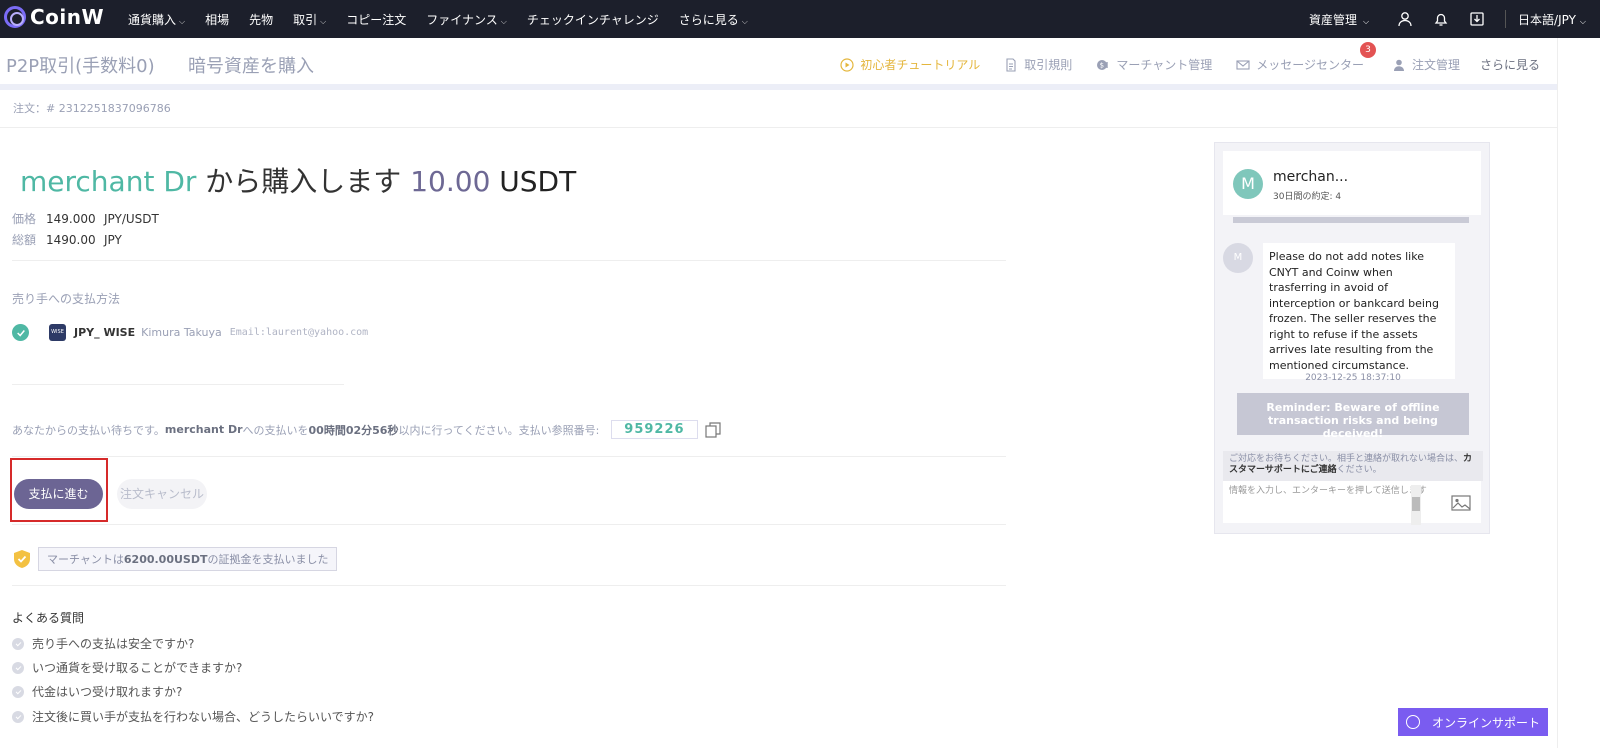 The image size is (1600, 748). Describe the element at coordinates (847, 64) in the screenshot. I see `play-circle-icon` at that location.